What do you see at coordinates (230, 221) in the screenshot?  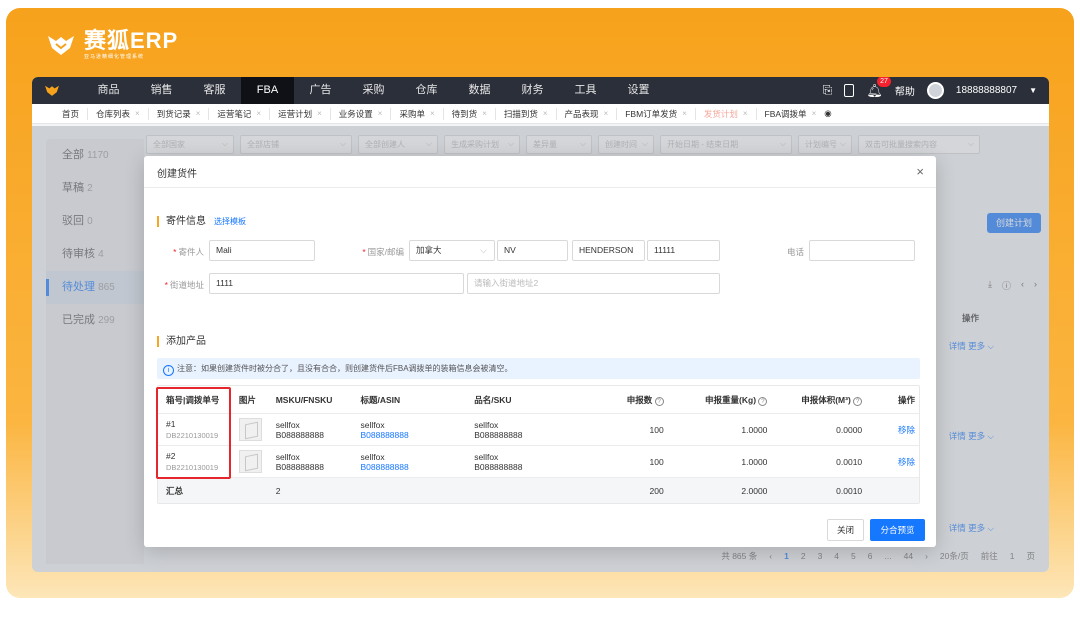 I see `select-template-link: 选择模板` at bounding box center [230, 221].